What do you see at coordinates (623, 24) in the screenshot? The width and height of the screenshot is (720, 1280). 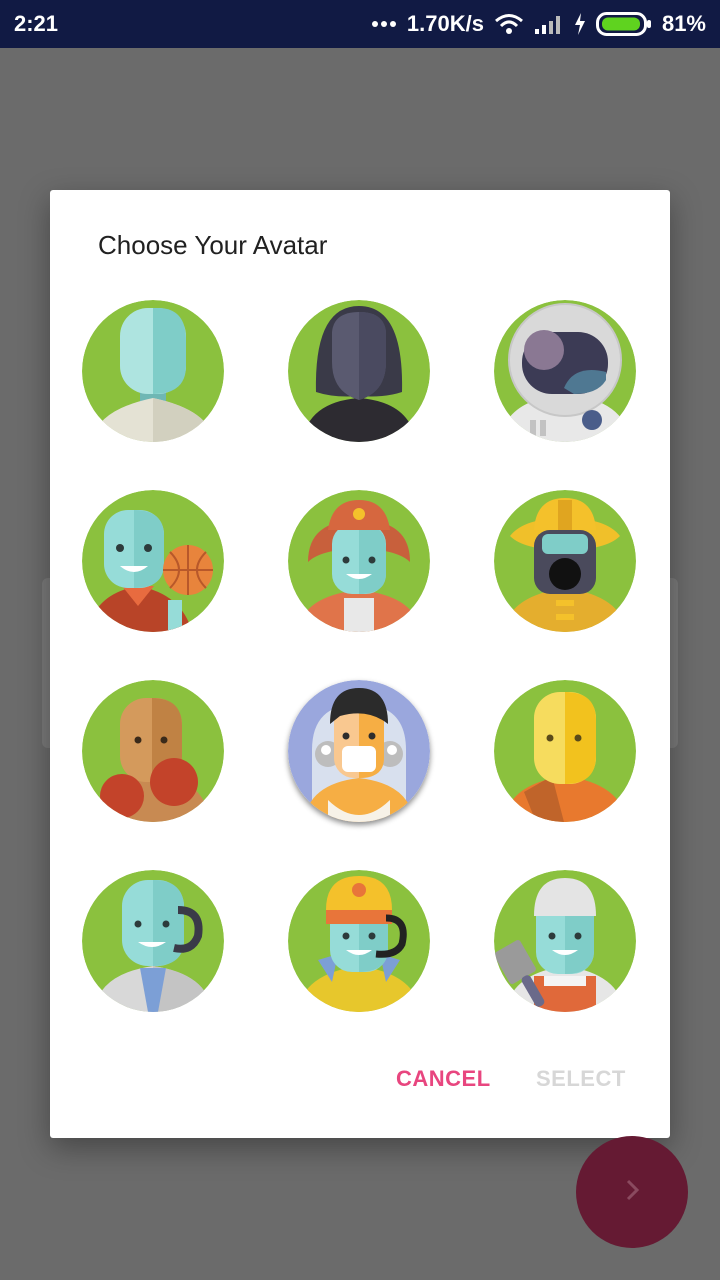 I see `battery-icon` at bounding box center [623, 24].